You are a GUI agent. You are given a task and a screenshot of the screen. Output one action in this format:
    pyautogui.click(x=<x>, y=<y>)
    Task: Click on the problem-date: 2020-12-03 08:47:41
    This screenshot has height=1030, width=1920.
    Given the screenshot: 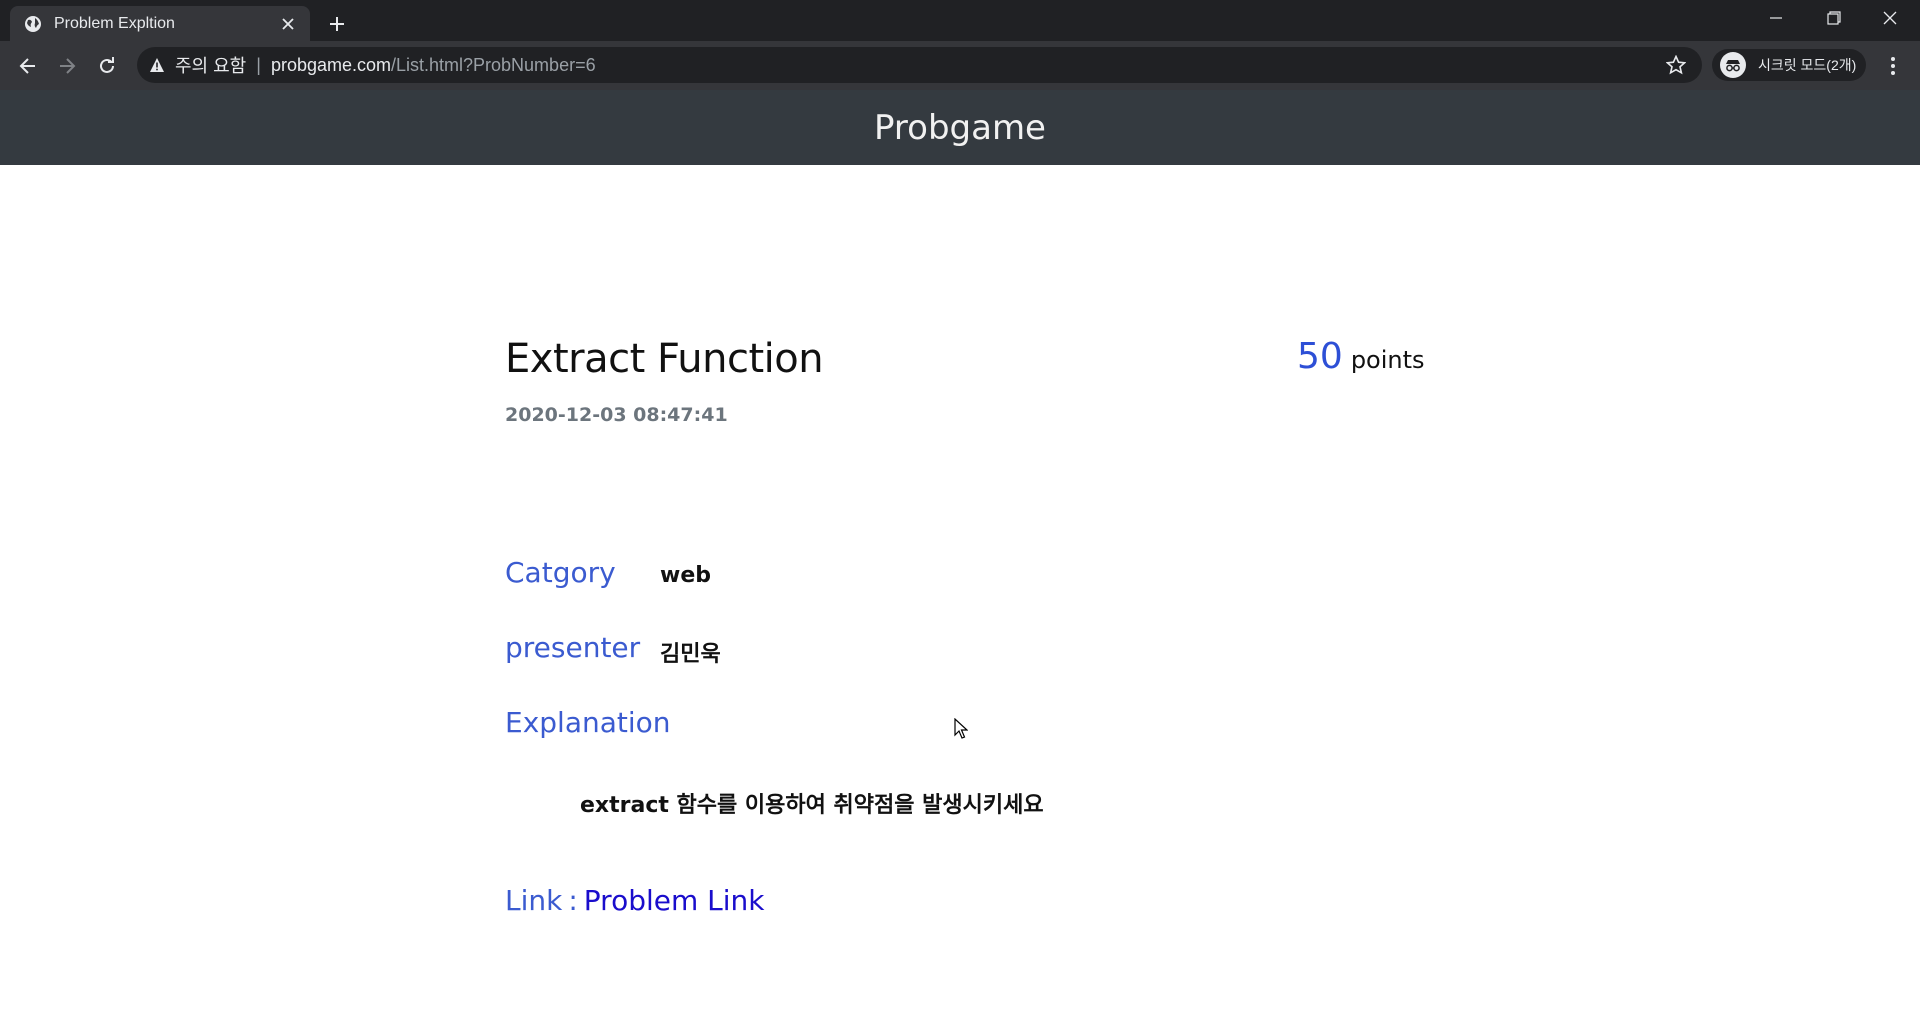 What is the action you would take?
    pyautogui.click(x=616, y=415)
    